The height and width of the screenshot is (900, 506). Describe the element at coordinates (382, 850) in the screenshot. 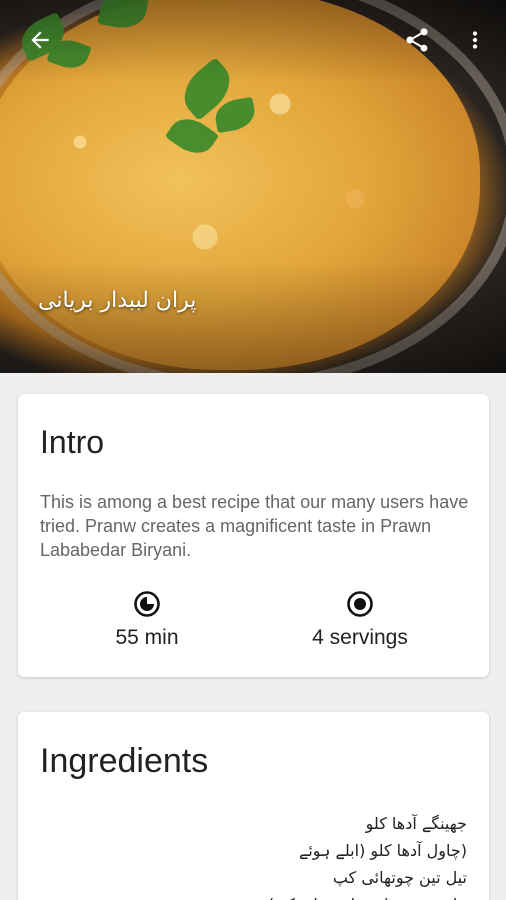

I see `ingredient-item: (چاول آدھا کلو (ابلے ہوئے` at that location.